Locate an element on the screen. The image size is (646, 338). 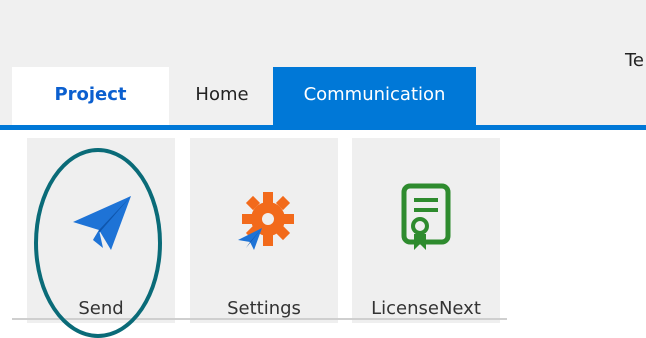
settings-label: Settings is located at coordinates (264, 308).